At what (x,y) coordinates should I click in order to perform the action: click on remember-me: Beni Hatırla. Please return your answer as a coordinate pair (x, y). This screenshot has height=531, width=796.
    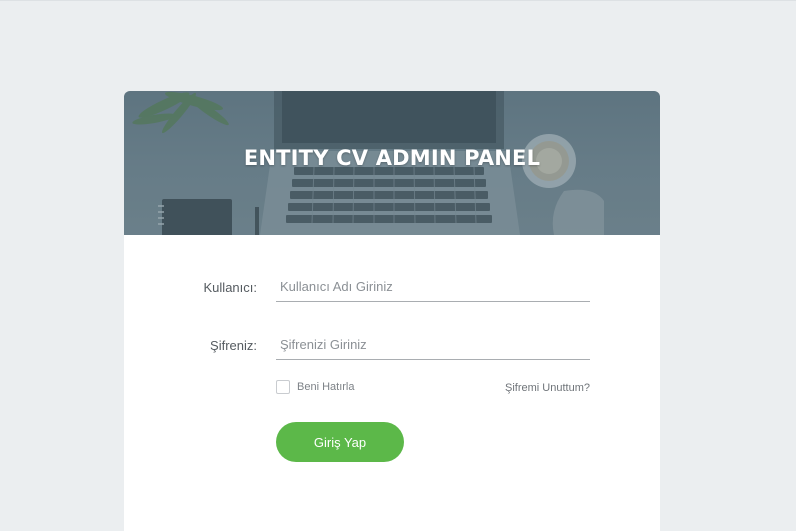
    Looking at the image, I should click on (315, 387).